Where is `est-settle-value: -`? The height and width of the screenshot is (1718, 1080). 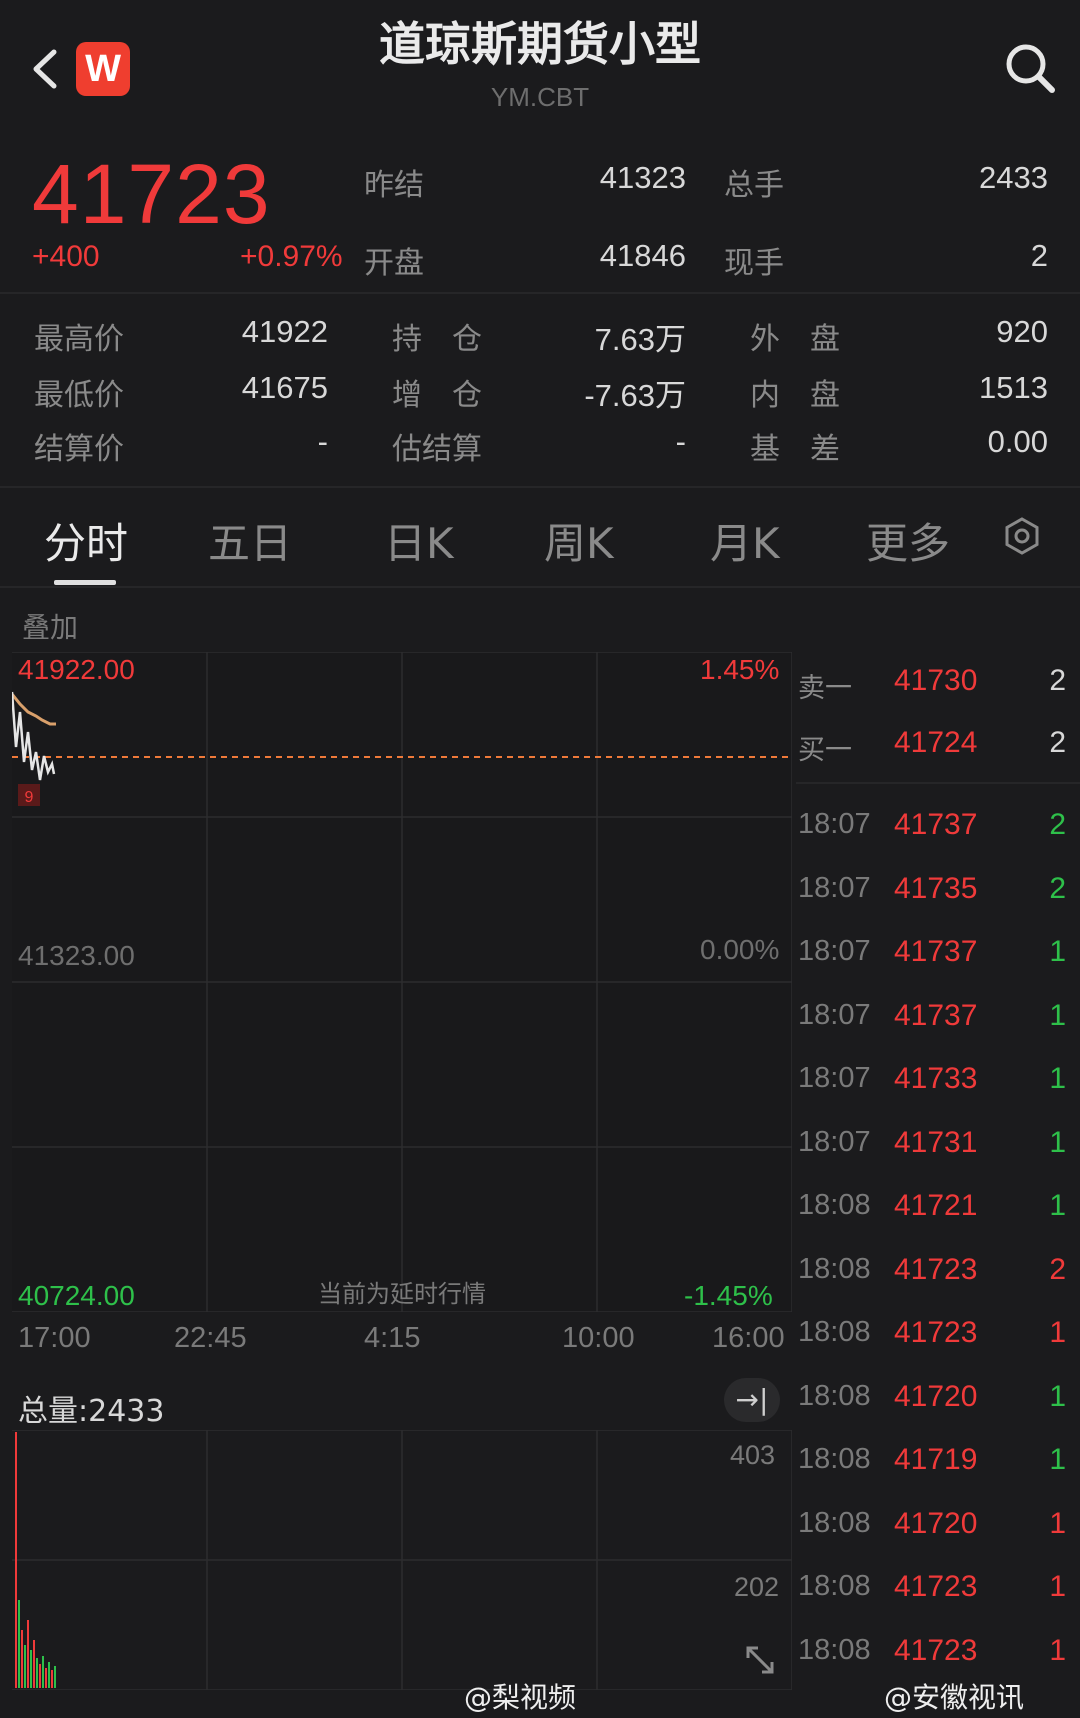
est-settle-value: - is located at coordinates (680, 441).